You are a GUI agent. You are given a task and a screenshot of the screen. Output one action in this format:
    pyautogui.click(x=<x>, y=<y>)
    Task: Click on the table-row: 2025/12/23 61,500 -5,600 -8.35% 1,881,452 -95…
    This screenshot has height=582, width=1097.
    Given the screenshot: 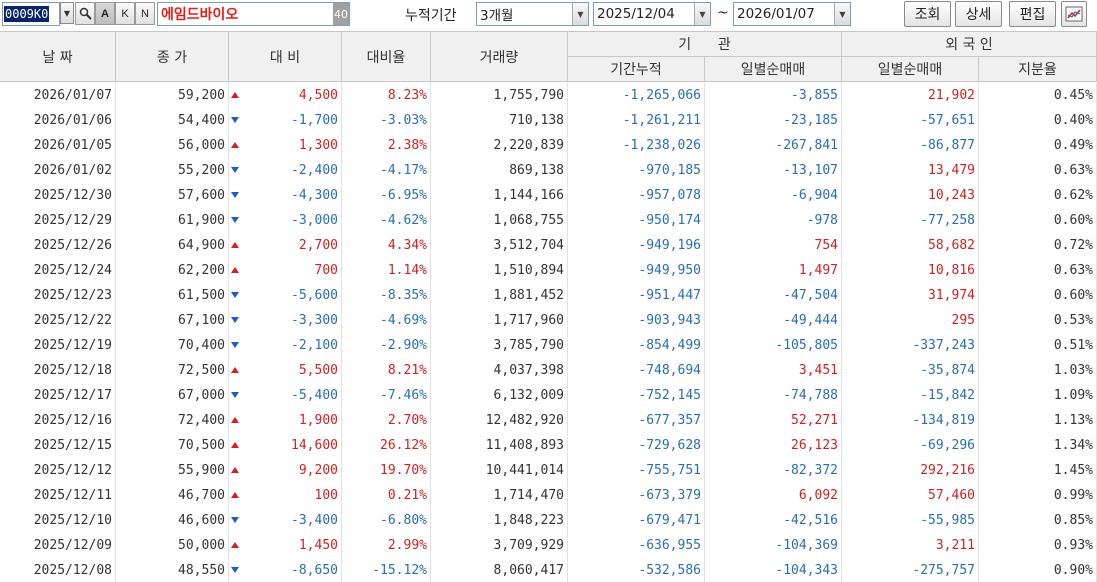 What is the action you would take?
    pyautogui.click(x=548, y=295)
    